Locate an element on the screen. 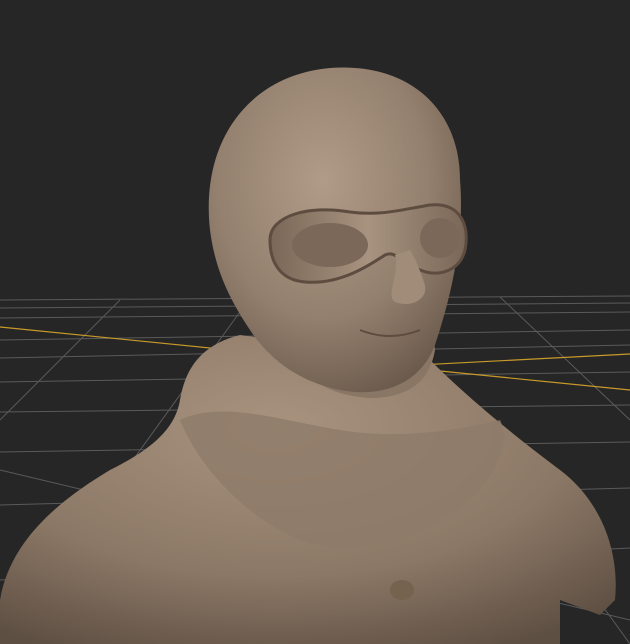  buttons is located at coordinates (402, 590).